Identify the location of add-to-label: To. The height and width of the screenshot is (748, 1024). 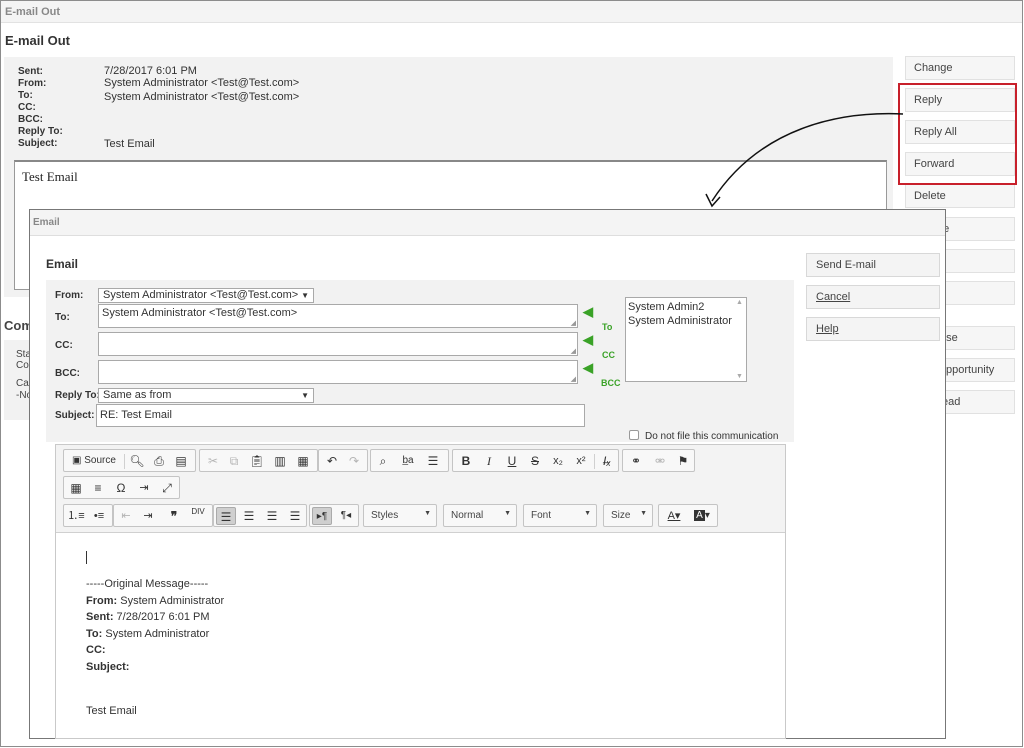
(607, 327).